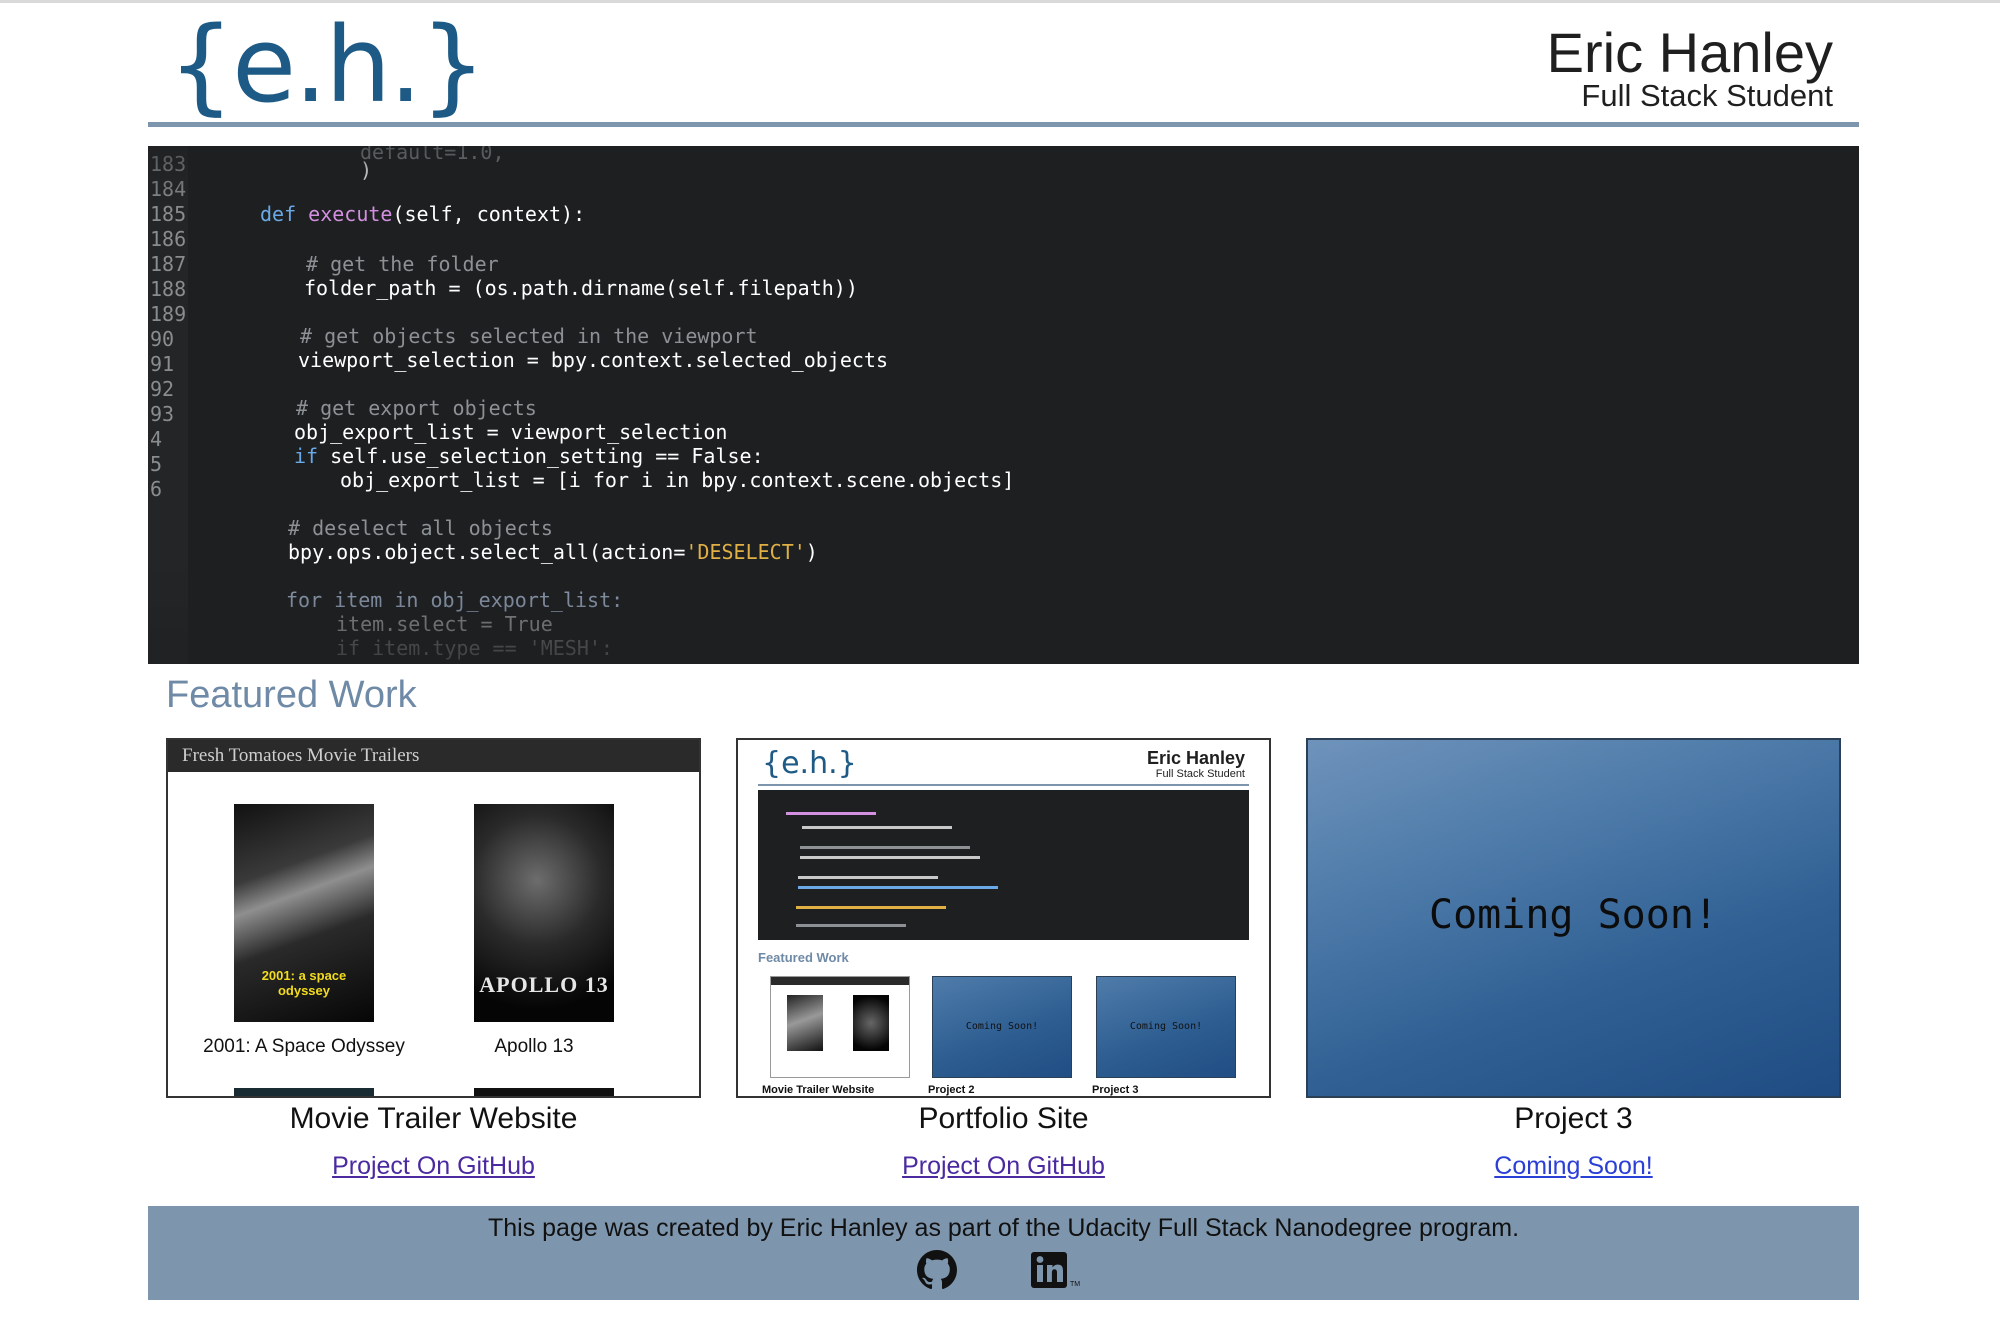 The height and width of the screenshot is (1323, 2000). Describe the element at coordinates (168, 264) in the screenshot. I see `line-number: 187` at that location.